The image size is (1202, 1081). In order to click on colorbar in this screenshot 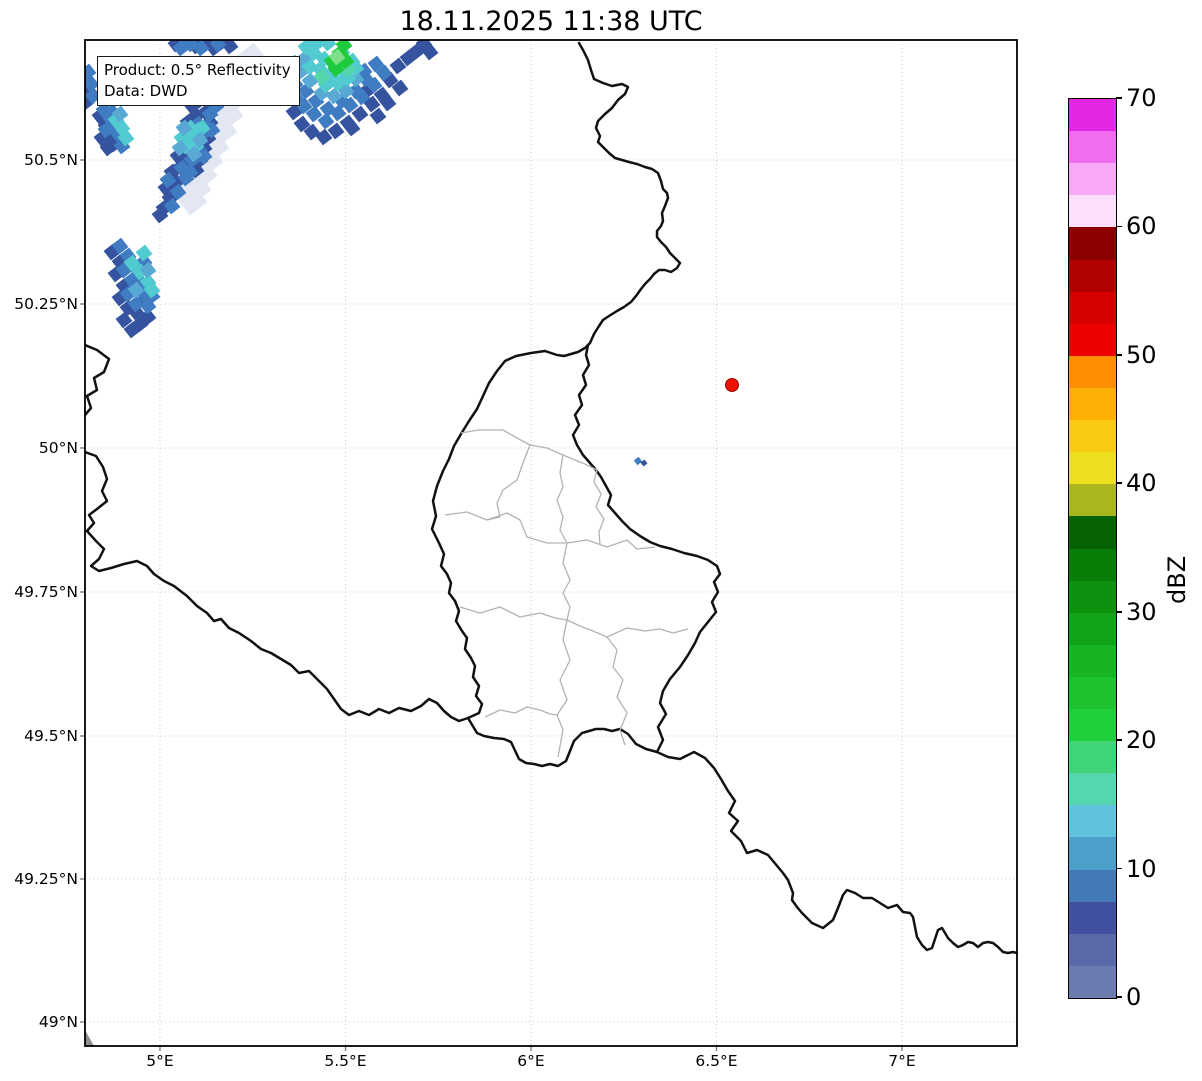, I will do `click(1092, 548)`.